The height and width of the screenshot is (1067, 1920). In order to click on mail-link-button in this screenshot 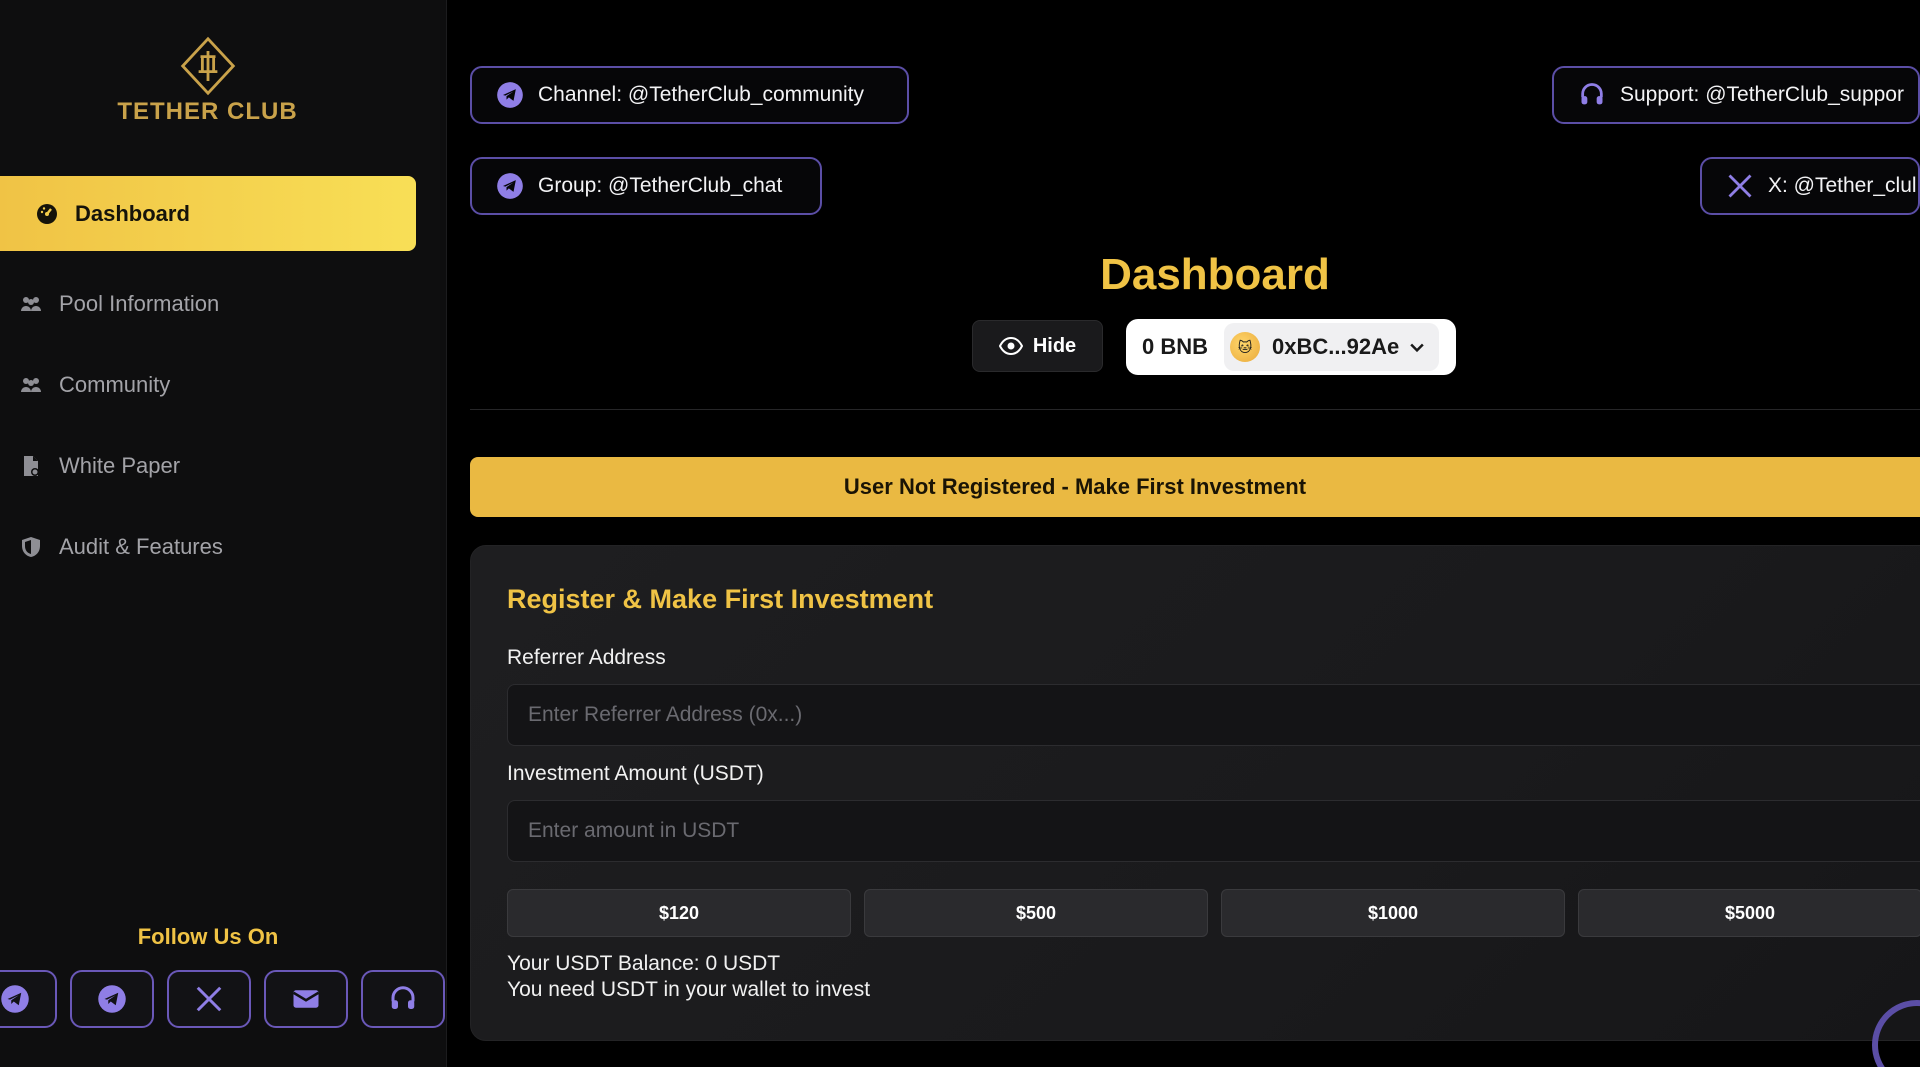, I will do `click(306, 999)`.